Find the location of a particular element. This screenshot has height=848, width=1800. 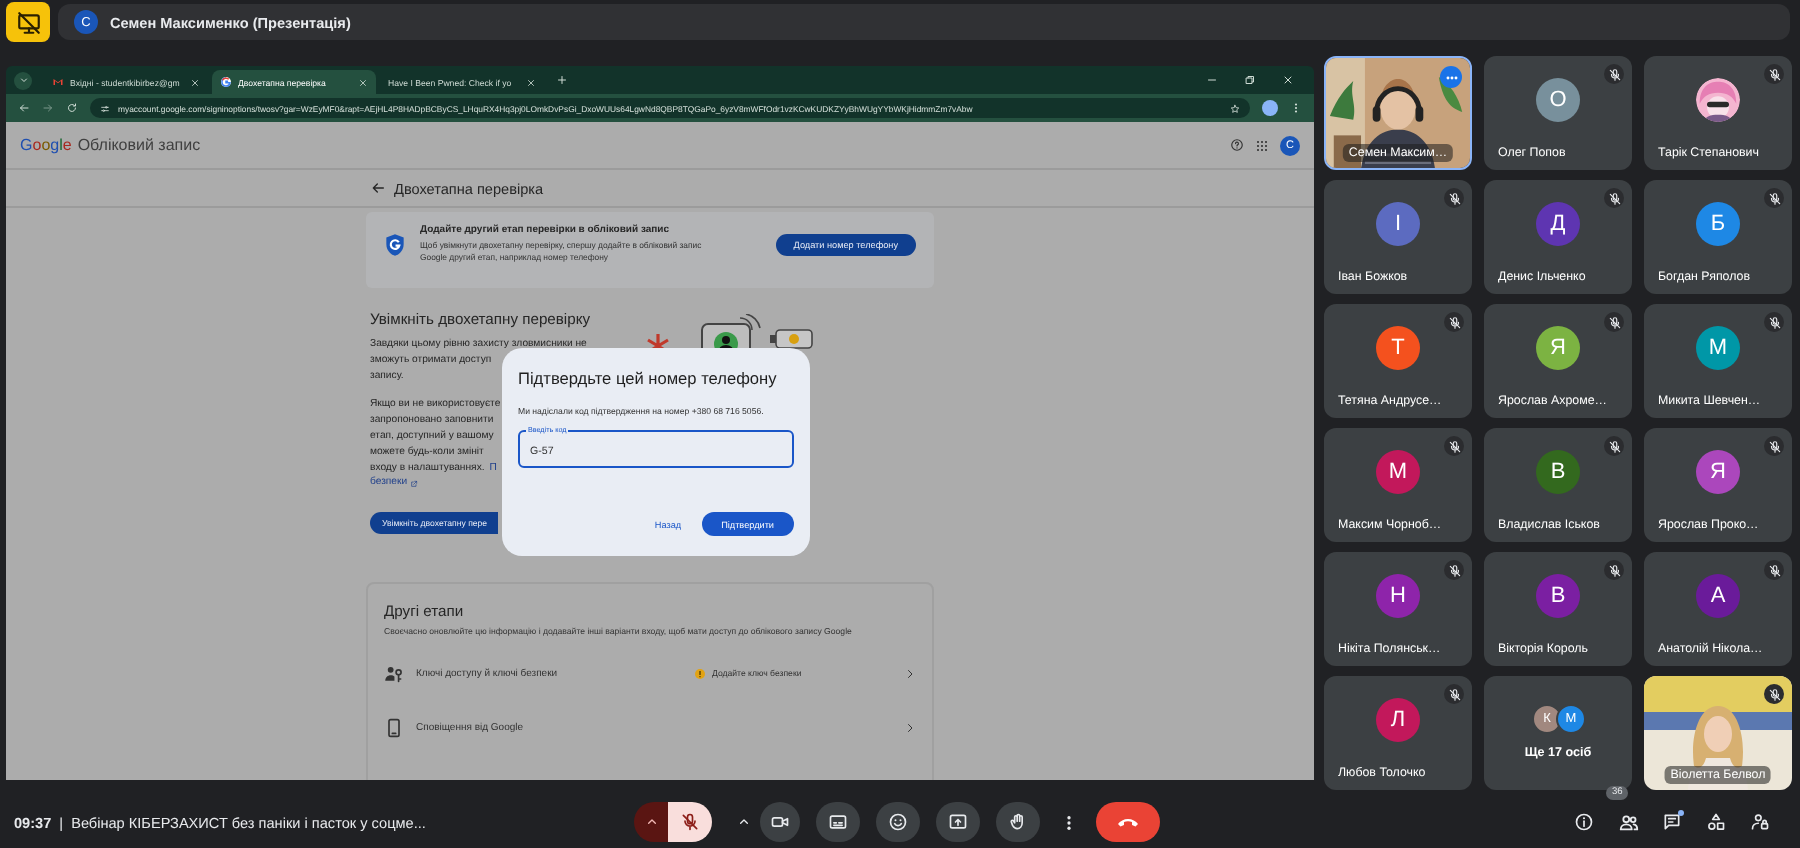

new-tab-button is located at coordinates (561, 80).